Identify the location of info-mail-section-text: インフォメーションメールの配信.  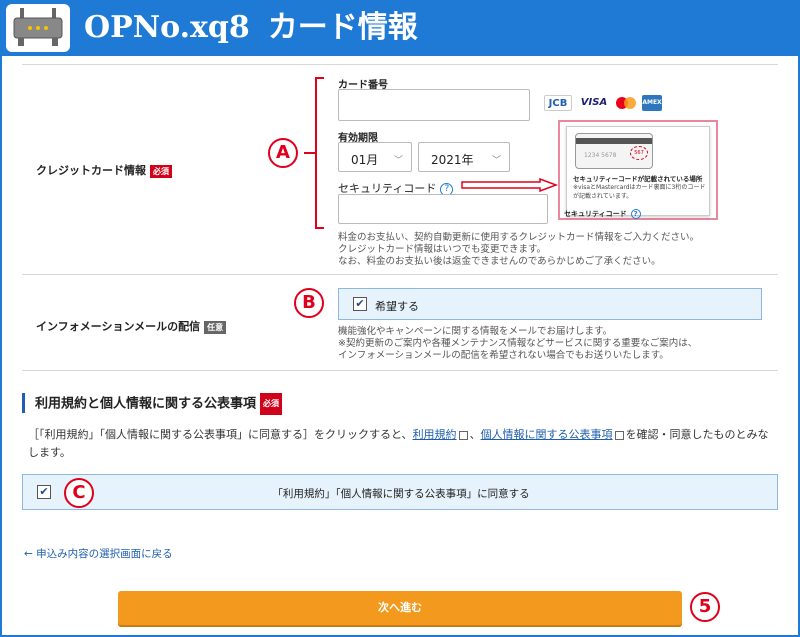
(118, 326).